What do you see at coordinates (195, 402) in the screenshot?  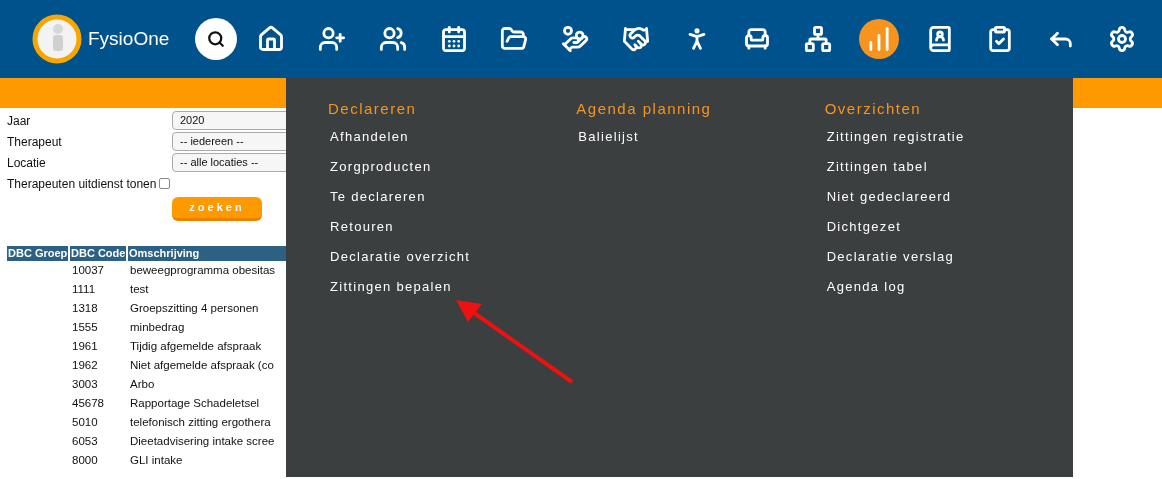 I see `table-cell: Rapportage Schadeletsel` at bounding box center [195, 402].